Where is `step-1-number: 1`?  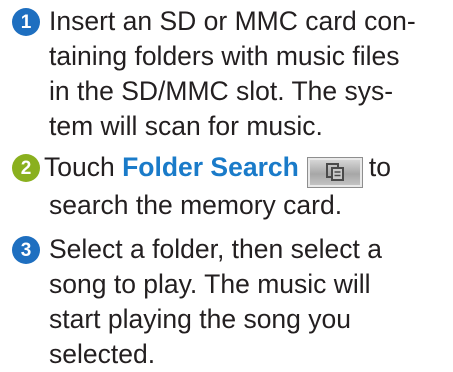 step-1-number: 1 is located at coordinates (26, 22).